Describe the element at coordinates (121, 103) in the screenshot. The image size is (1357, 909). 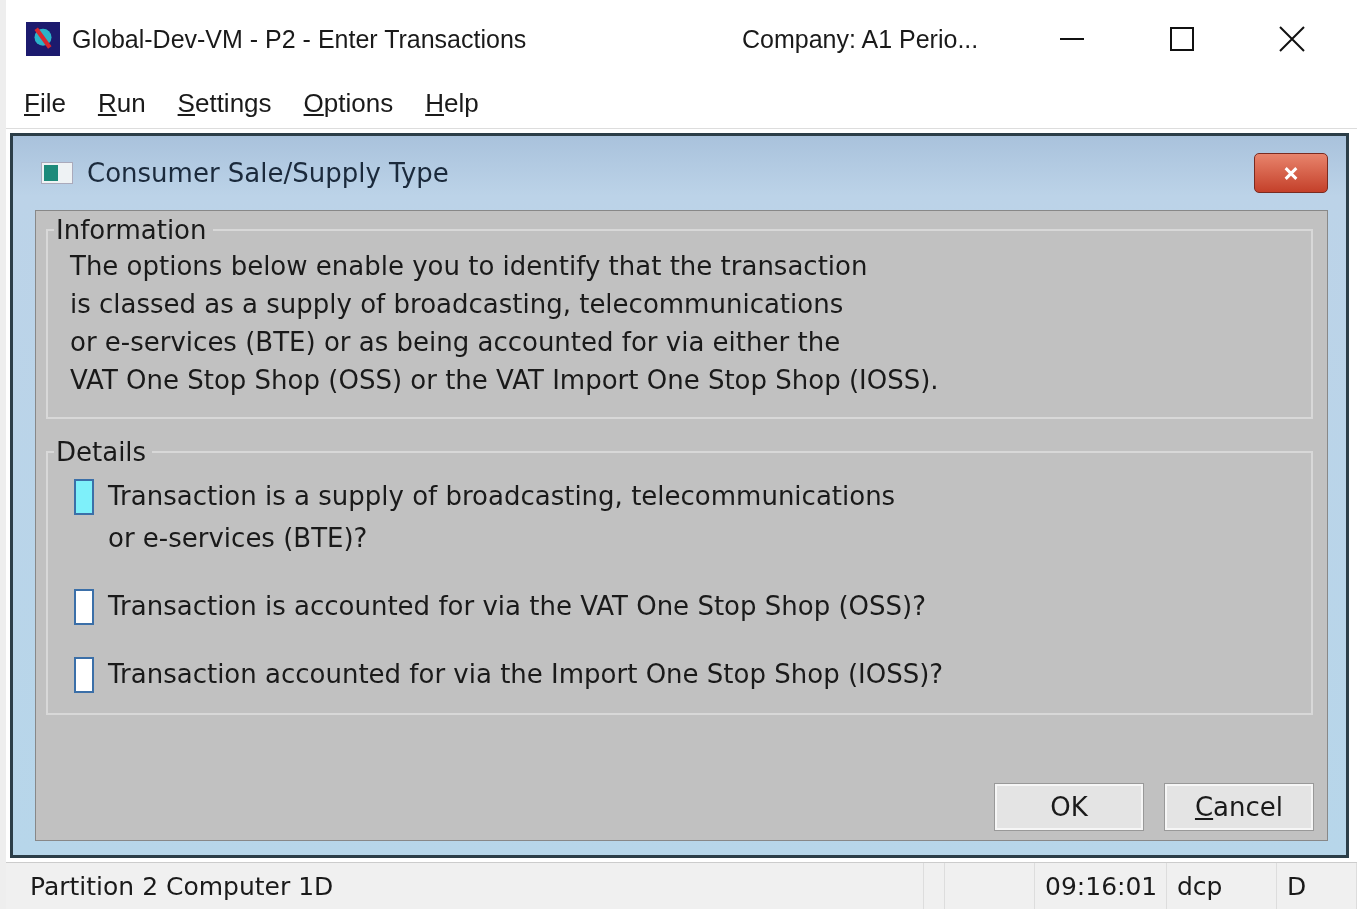
I see `menu-item: Run` at that location.